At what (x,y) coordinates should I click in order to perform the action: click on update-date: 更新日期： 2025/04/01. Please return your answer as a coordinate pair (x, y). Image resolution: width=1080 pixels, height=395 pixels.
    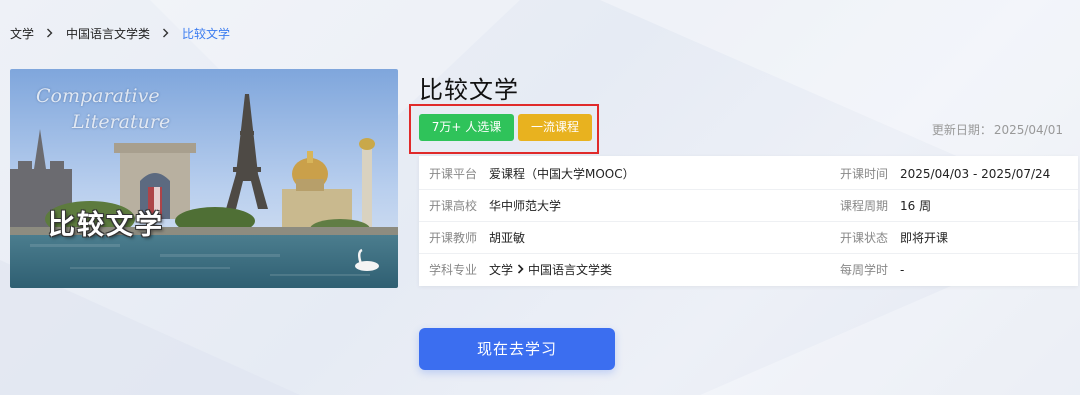
    Looking at the image, I should click on (997, 129).